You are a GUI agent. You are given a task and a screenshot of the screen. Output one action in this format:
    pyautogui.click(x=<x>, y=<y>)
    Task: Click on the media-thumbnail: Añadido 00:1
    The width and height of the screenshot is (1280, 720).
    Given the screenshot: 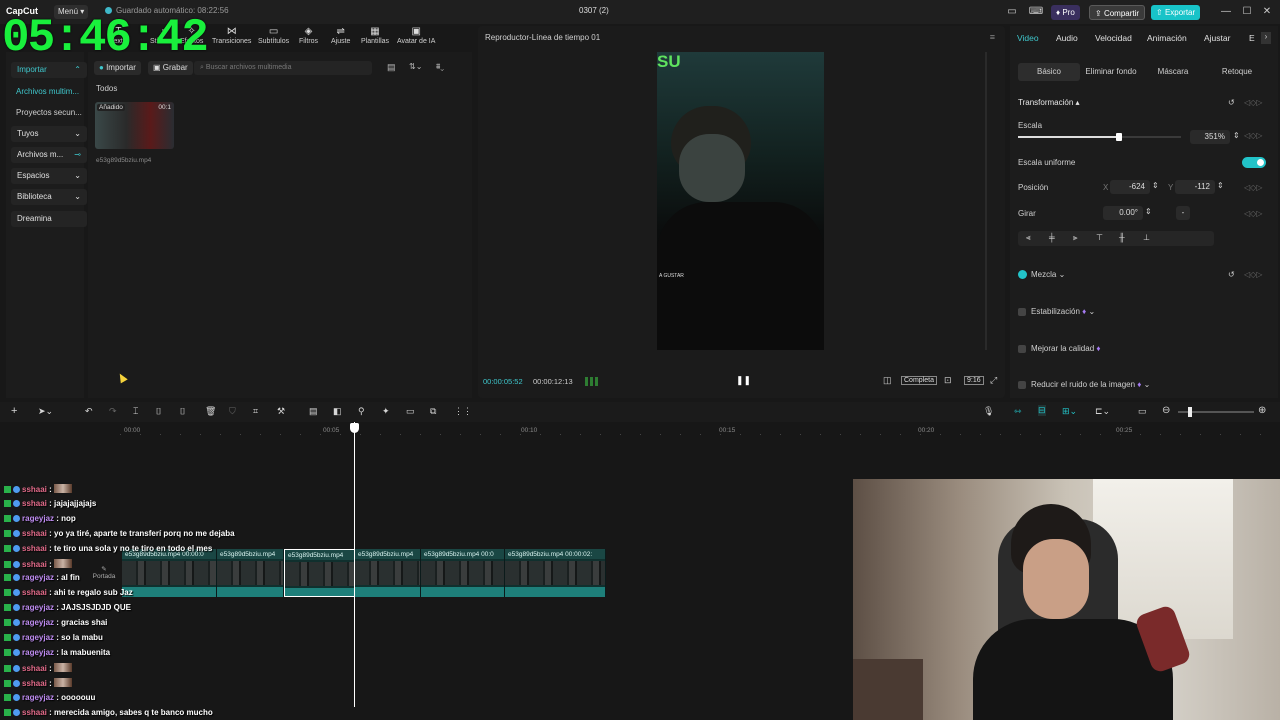 What is the action you would take?
    pyautogui.click(x=134, y=125)
    